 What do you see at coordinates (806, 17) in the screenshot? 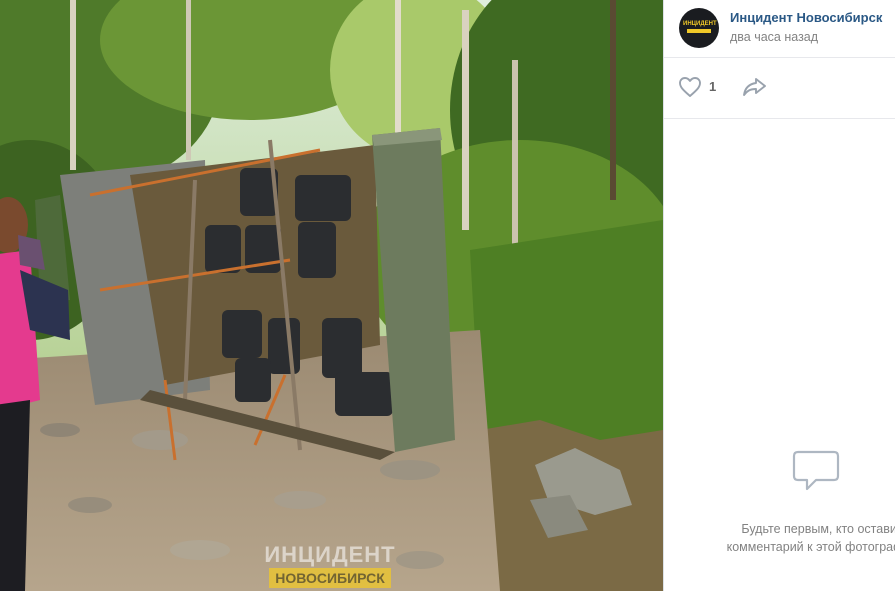
I see `author-name-link: Инцидент Новосибирск` at bounding box center [806, 17].